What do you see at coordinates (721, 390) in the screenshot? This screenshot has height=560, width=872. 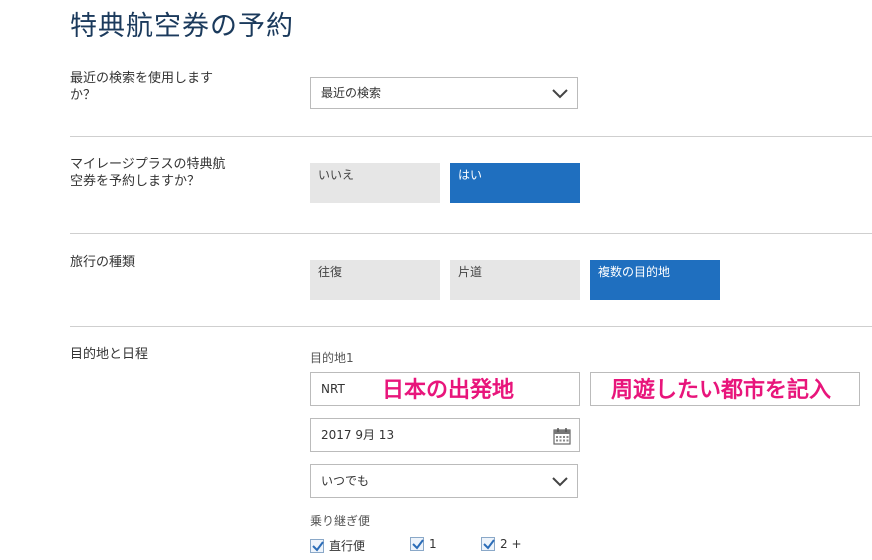 I see `destination-annotation: 周遊したい都市を記入` at bounding box center [721, 390].